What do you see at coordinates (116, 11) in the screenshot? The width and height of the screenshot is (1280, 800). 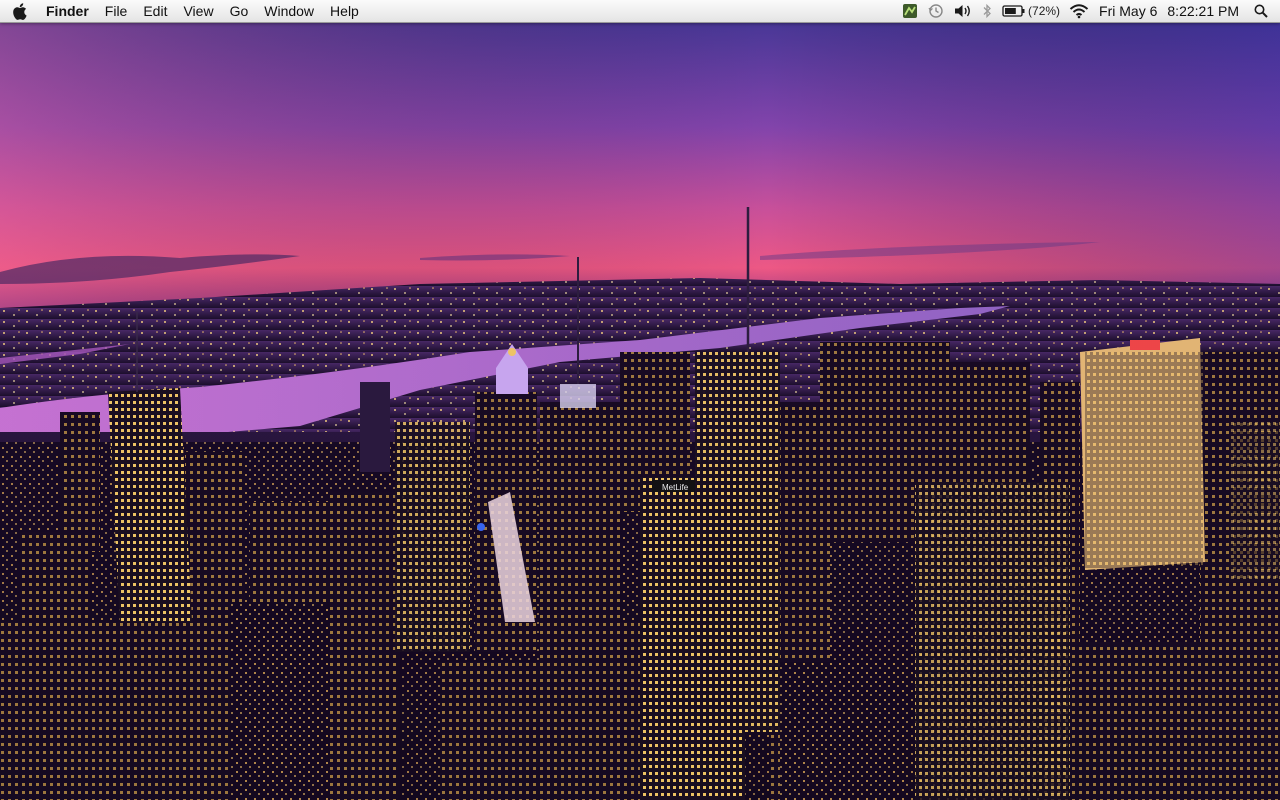 I see `menu-file: File` at bounding box center [116, 11].